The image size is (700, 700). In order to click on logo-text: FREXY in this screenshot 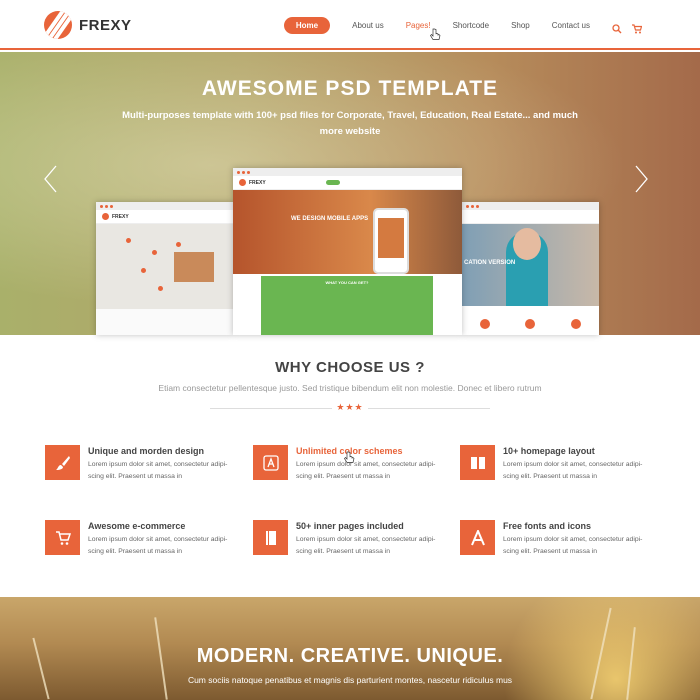, I will do `click(105, 25)`.